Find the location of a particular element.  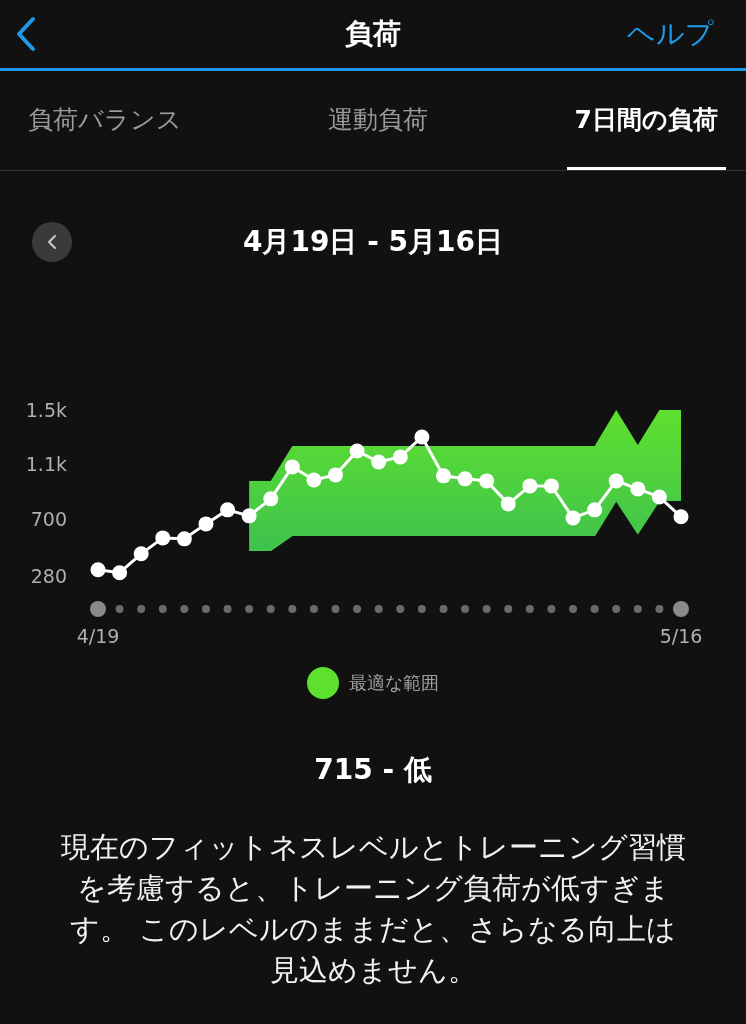

help-link: ヘルプ is located at coordinates (670, 34).